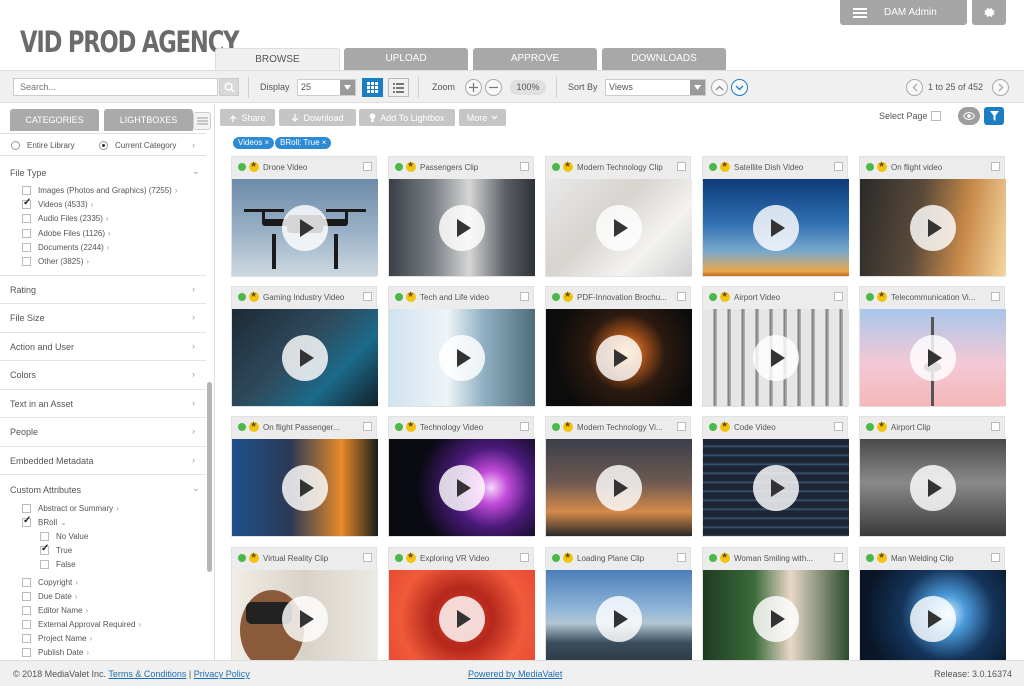  What do you see at coordinates (45, 490) in the screenshot?
I see `custom-attributes-heading: Custom Attributes` at bounding box center [45, 490].